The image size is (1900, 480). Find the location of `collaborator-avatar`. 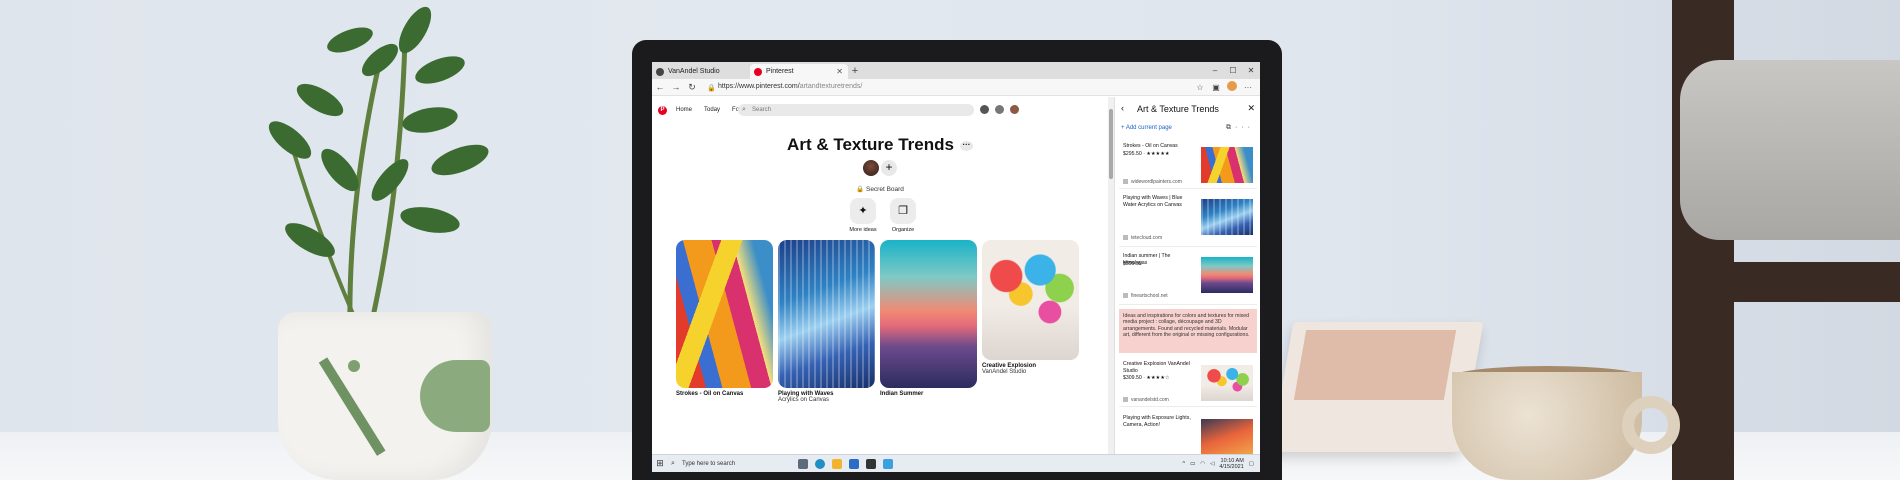

collaborator-avatar is located at coordinates (871, 168).